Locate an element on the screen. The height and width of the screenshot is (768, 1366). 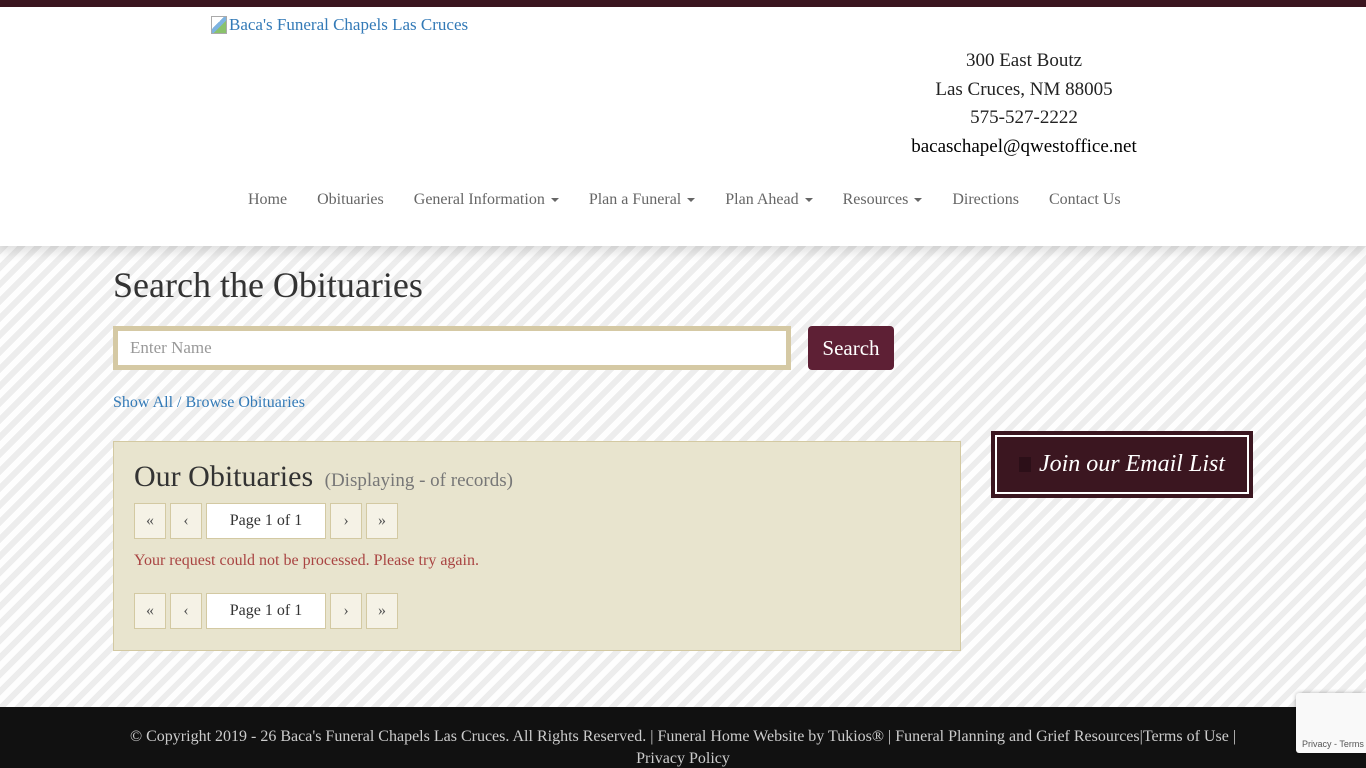
obituaries-title: Our Obituaries is located at coordinates (224, 476).